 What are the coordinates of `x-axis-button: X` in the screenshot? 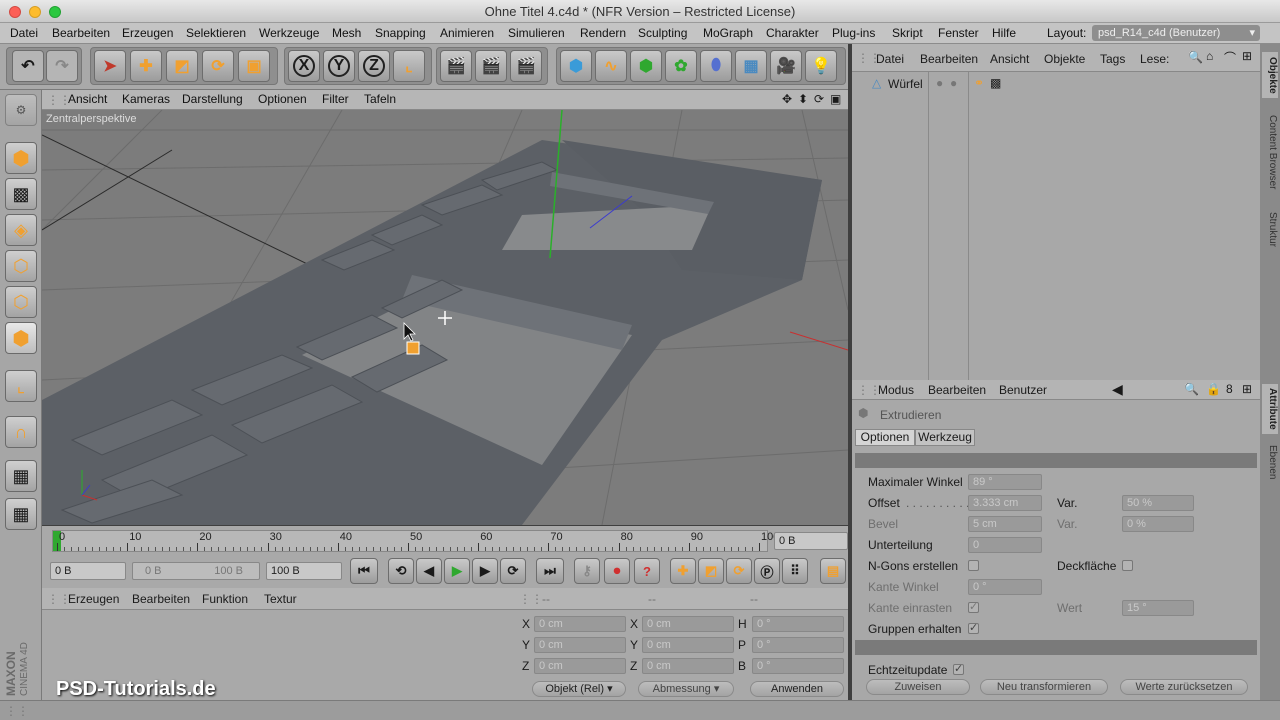 It's located at (304, 66).